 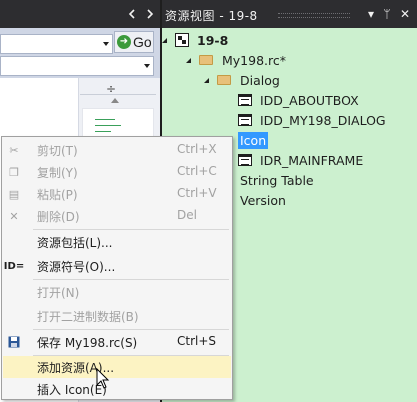 What do you see at coordinates (117, 150) in the screenshot?
I see `menu-item-cut: ✂ 剪切(T) Ctrl+X` at bounding box center [117, 150].